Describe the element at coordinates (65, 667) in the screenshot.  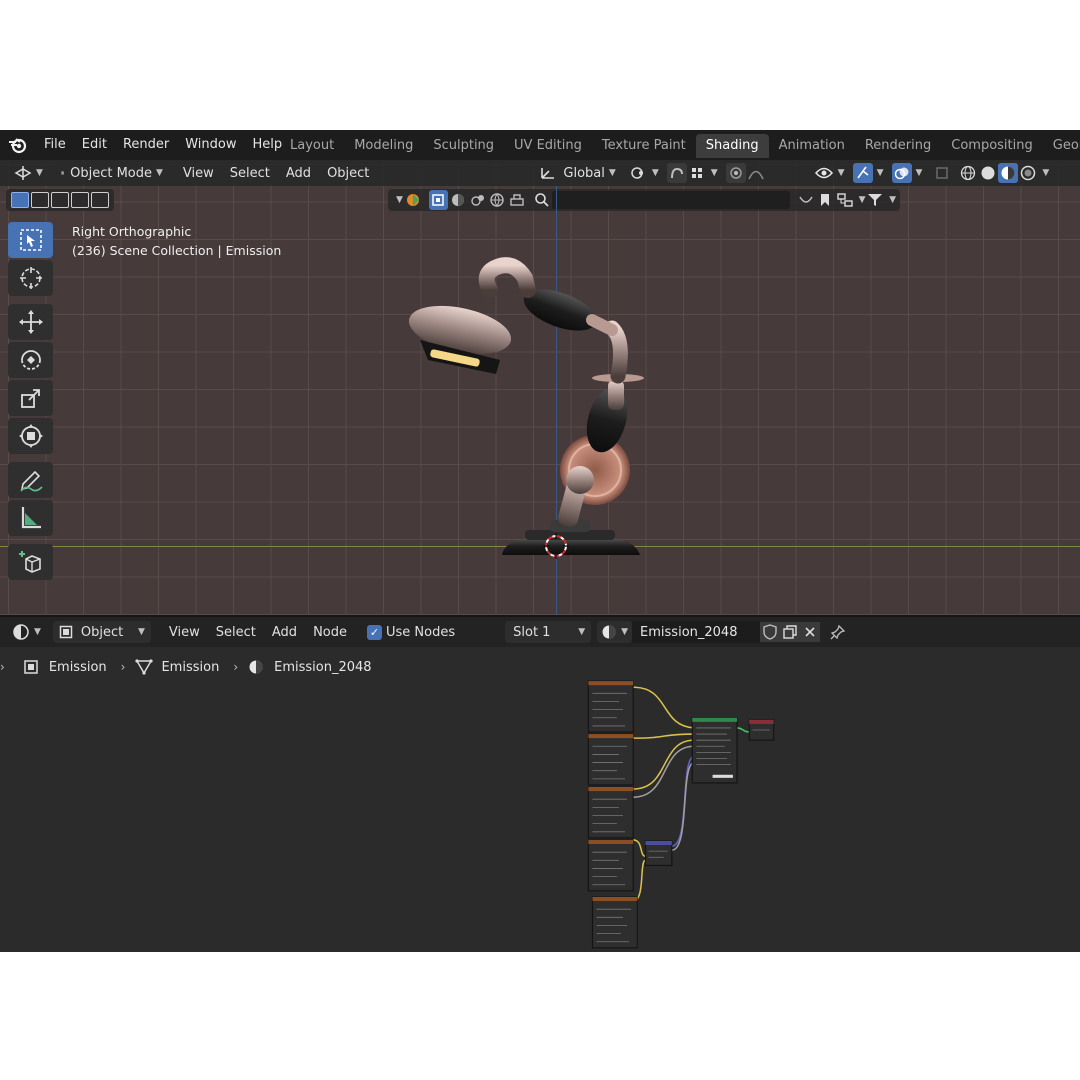
I see `breadcrumb-object: Emission` at that location.